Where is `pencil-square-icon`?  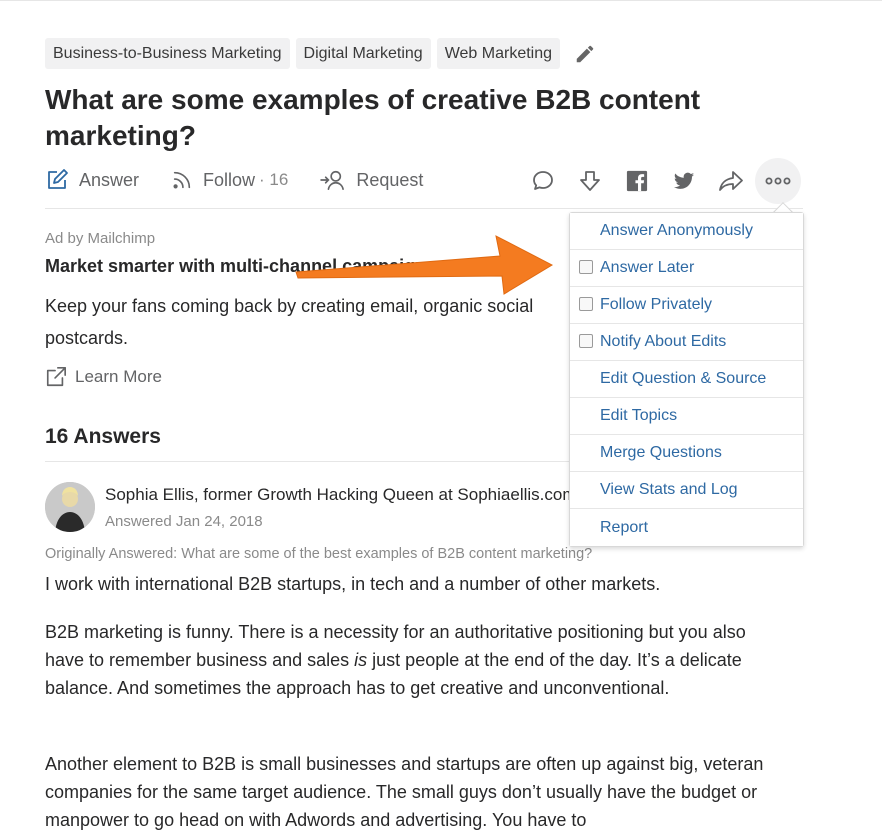
pencil-square-icon is located at coordinates (58, 179).